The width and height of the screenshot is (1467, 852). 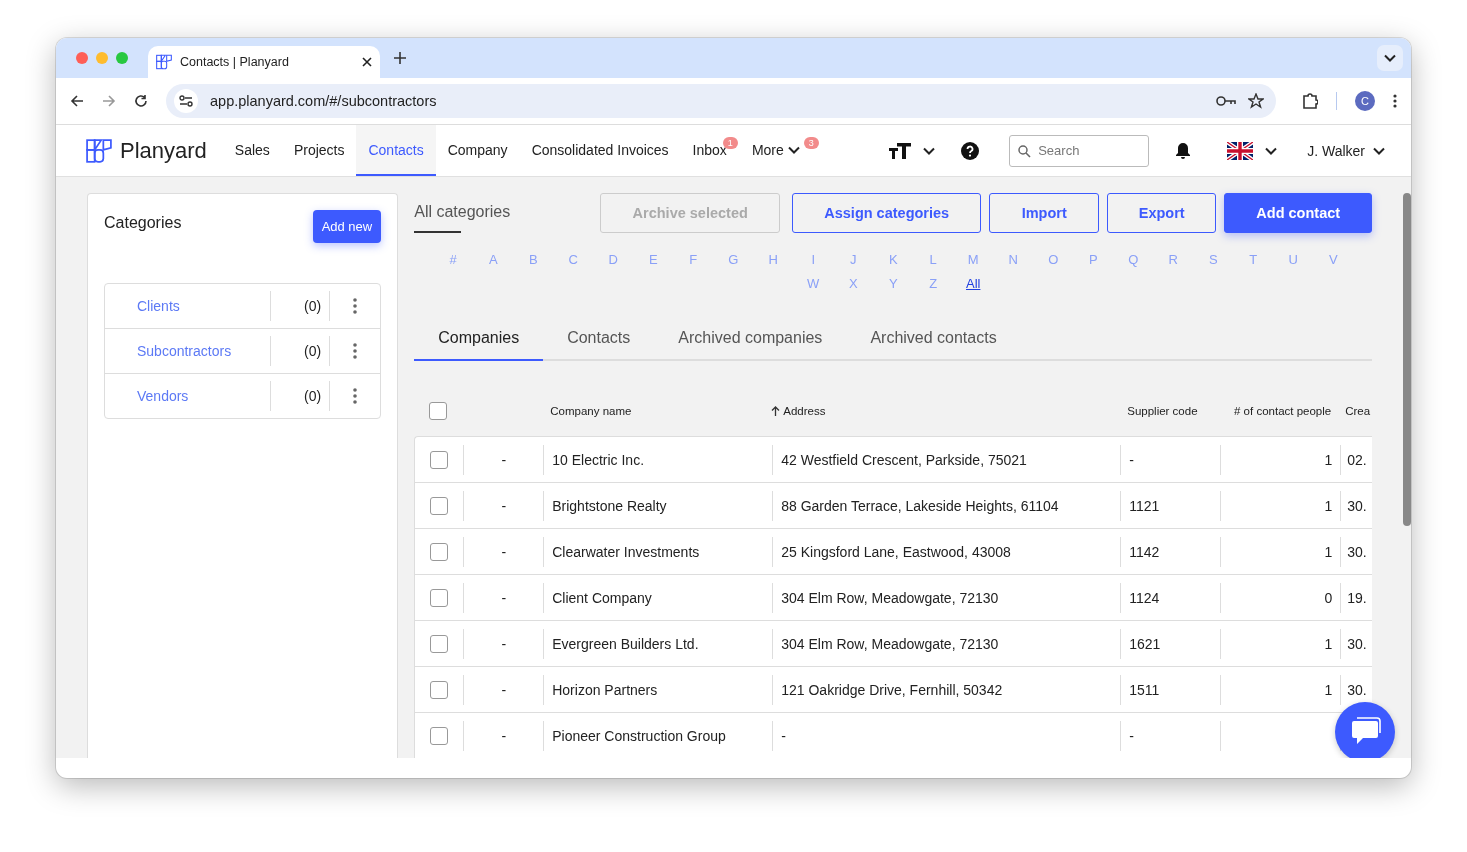 What do you see at coordinates (77, 101) in the screenshot?
I see `back-icon` at bounding box center [77, 101].